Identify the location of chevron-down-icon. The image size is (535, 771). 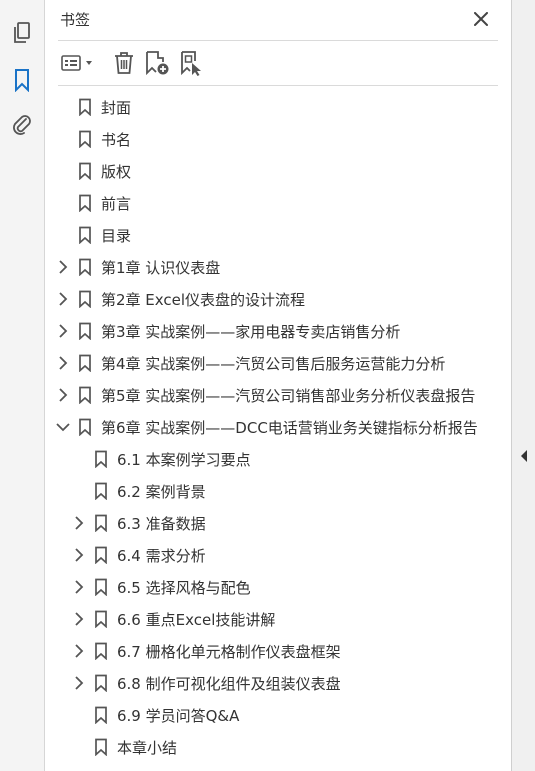
(63, 427).